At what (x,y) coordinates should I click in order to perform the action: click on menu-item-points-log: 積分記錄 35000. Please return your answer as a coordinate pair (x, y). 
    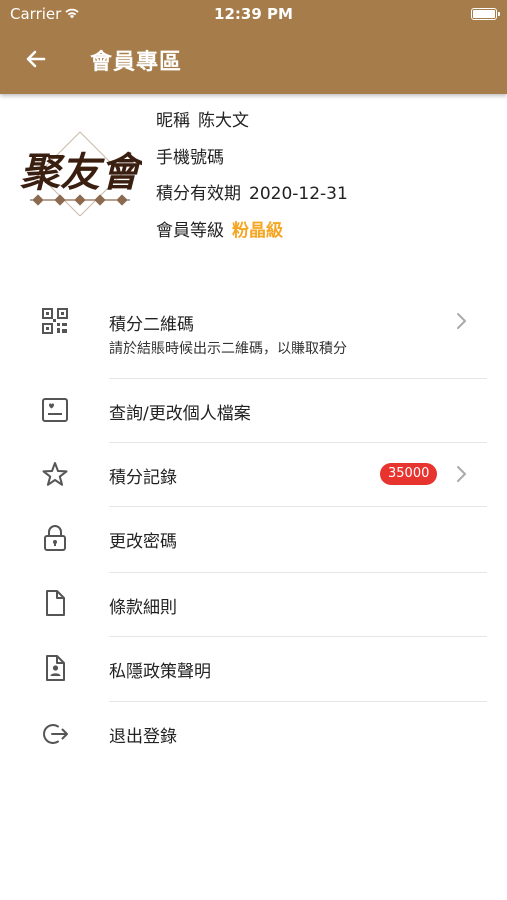
    Looking at the image, I should click on (253, 474).